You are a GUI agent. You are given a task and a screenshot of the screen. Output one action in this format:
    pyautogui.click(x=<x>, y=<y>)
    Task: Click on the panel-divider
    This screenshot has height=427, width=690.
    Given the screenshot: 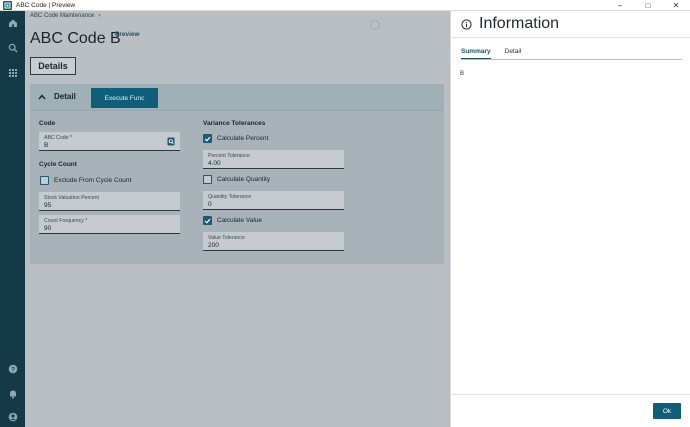 What is the action you would take?
    pyautogui.click(x=570, y=37)
    